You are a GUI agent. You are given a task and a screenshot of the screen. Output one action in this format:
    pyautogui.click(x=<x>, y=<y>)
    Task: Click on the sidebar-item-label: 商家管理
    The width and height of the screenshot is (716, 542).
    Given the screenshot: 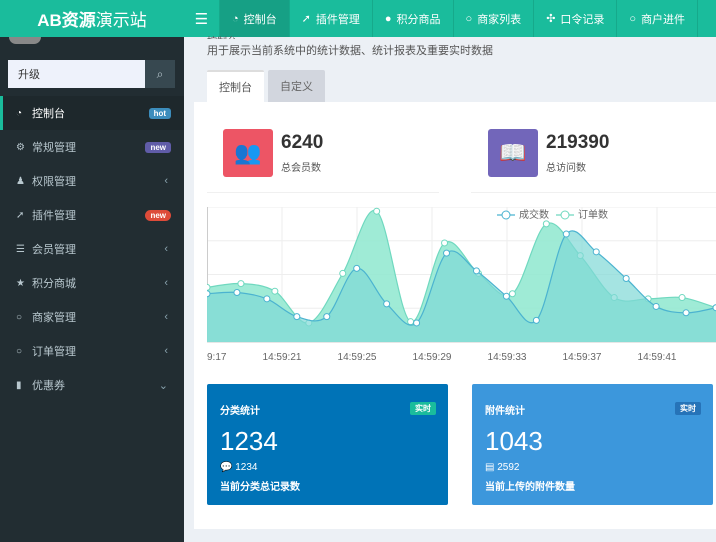 What is the action you would take?
    pyautogui.click(x=54, y=318)
    